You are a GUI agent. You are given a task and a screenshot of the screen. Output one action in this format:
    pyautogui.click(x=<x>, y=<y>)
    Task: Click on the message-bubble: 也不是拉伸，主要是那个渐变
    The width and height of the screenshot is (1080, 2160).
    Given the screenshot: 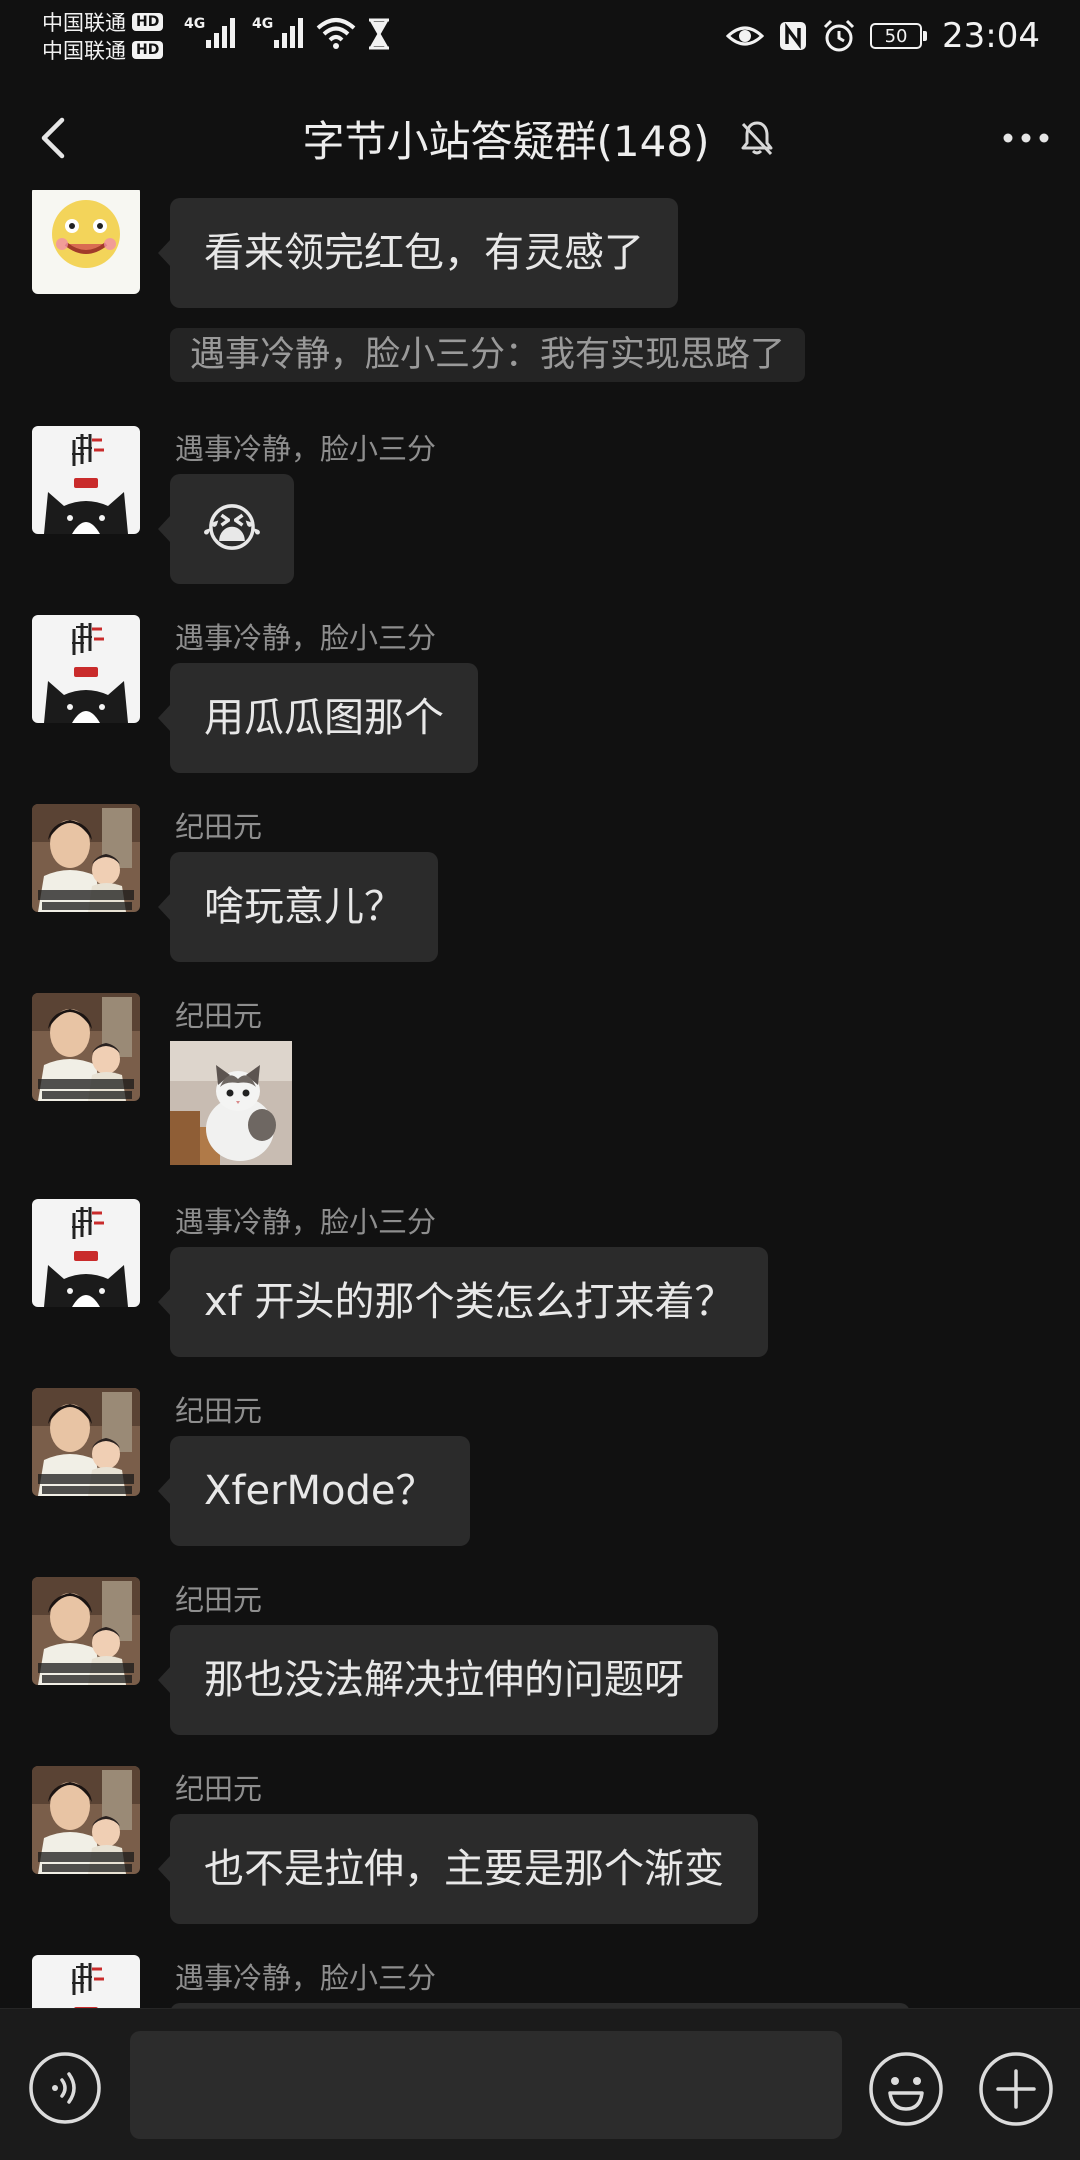 What is the action you would take?
    pyautogui.click(x=458, y=1869)
    